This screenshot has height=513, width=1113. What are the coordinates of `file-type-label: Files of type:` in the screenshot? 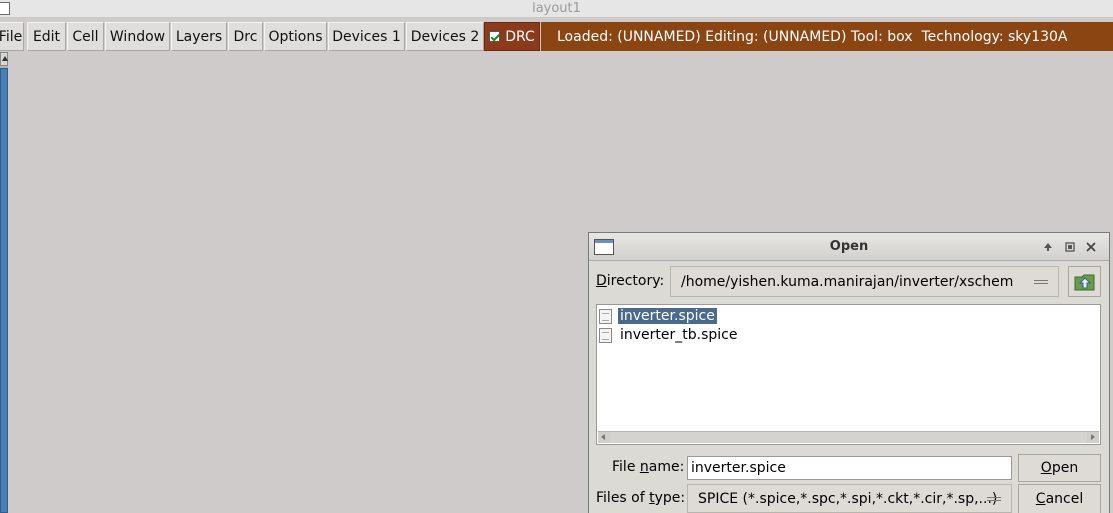 It's located at (641, 498).